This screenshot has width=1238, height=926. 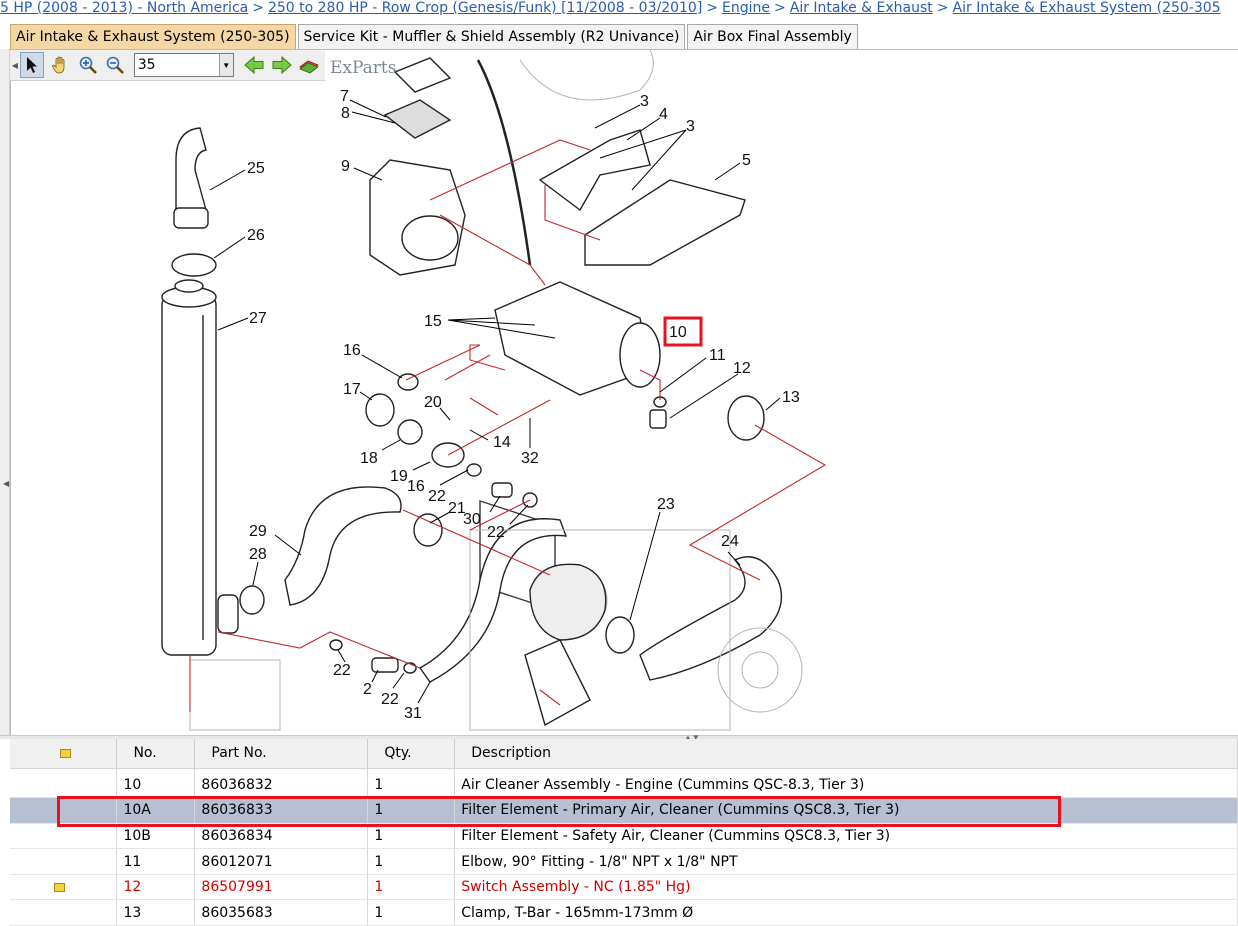 What do you see at coordinates (846, 912) in the screenshot?
I see `description: Clamp, T-Bar - 165mm-173mm Ø` at bounding box center [846, 912].